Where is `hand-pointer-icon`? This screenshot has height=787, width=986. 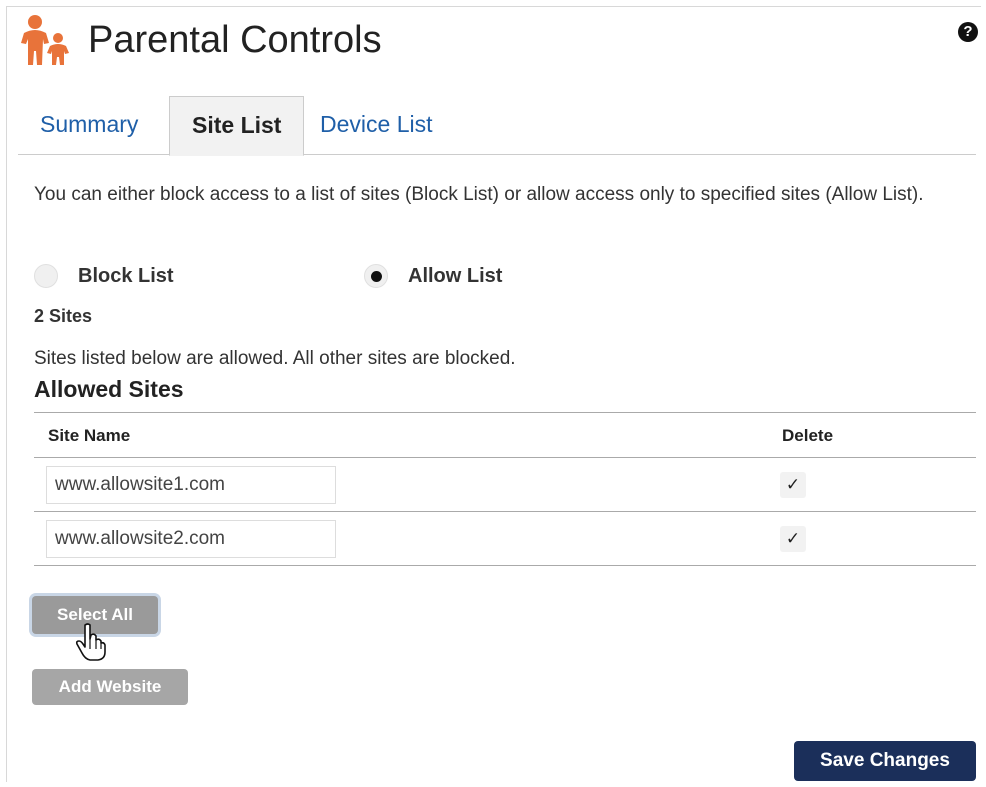 hand-pointer-icon is located at coordinates (90, 642).